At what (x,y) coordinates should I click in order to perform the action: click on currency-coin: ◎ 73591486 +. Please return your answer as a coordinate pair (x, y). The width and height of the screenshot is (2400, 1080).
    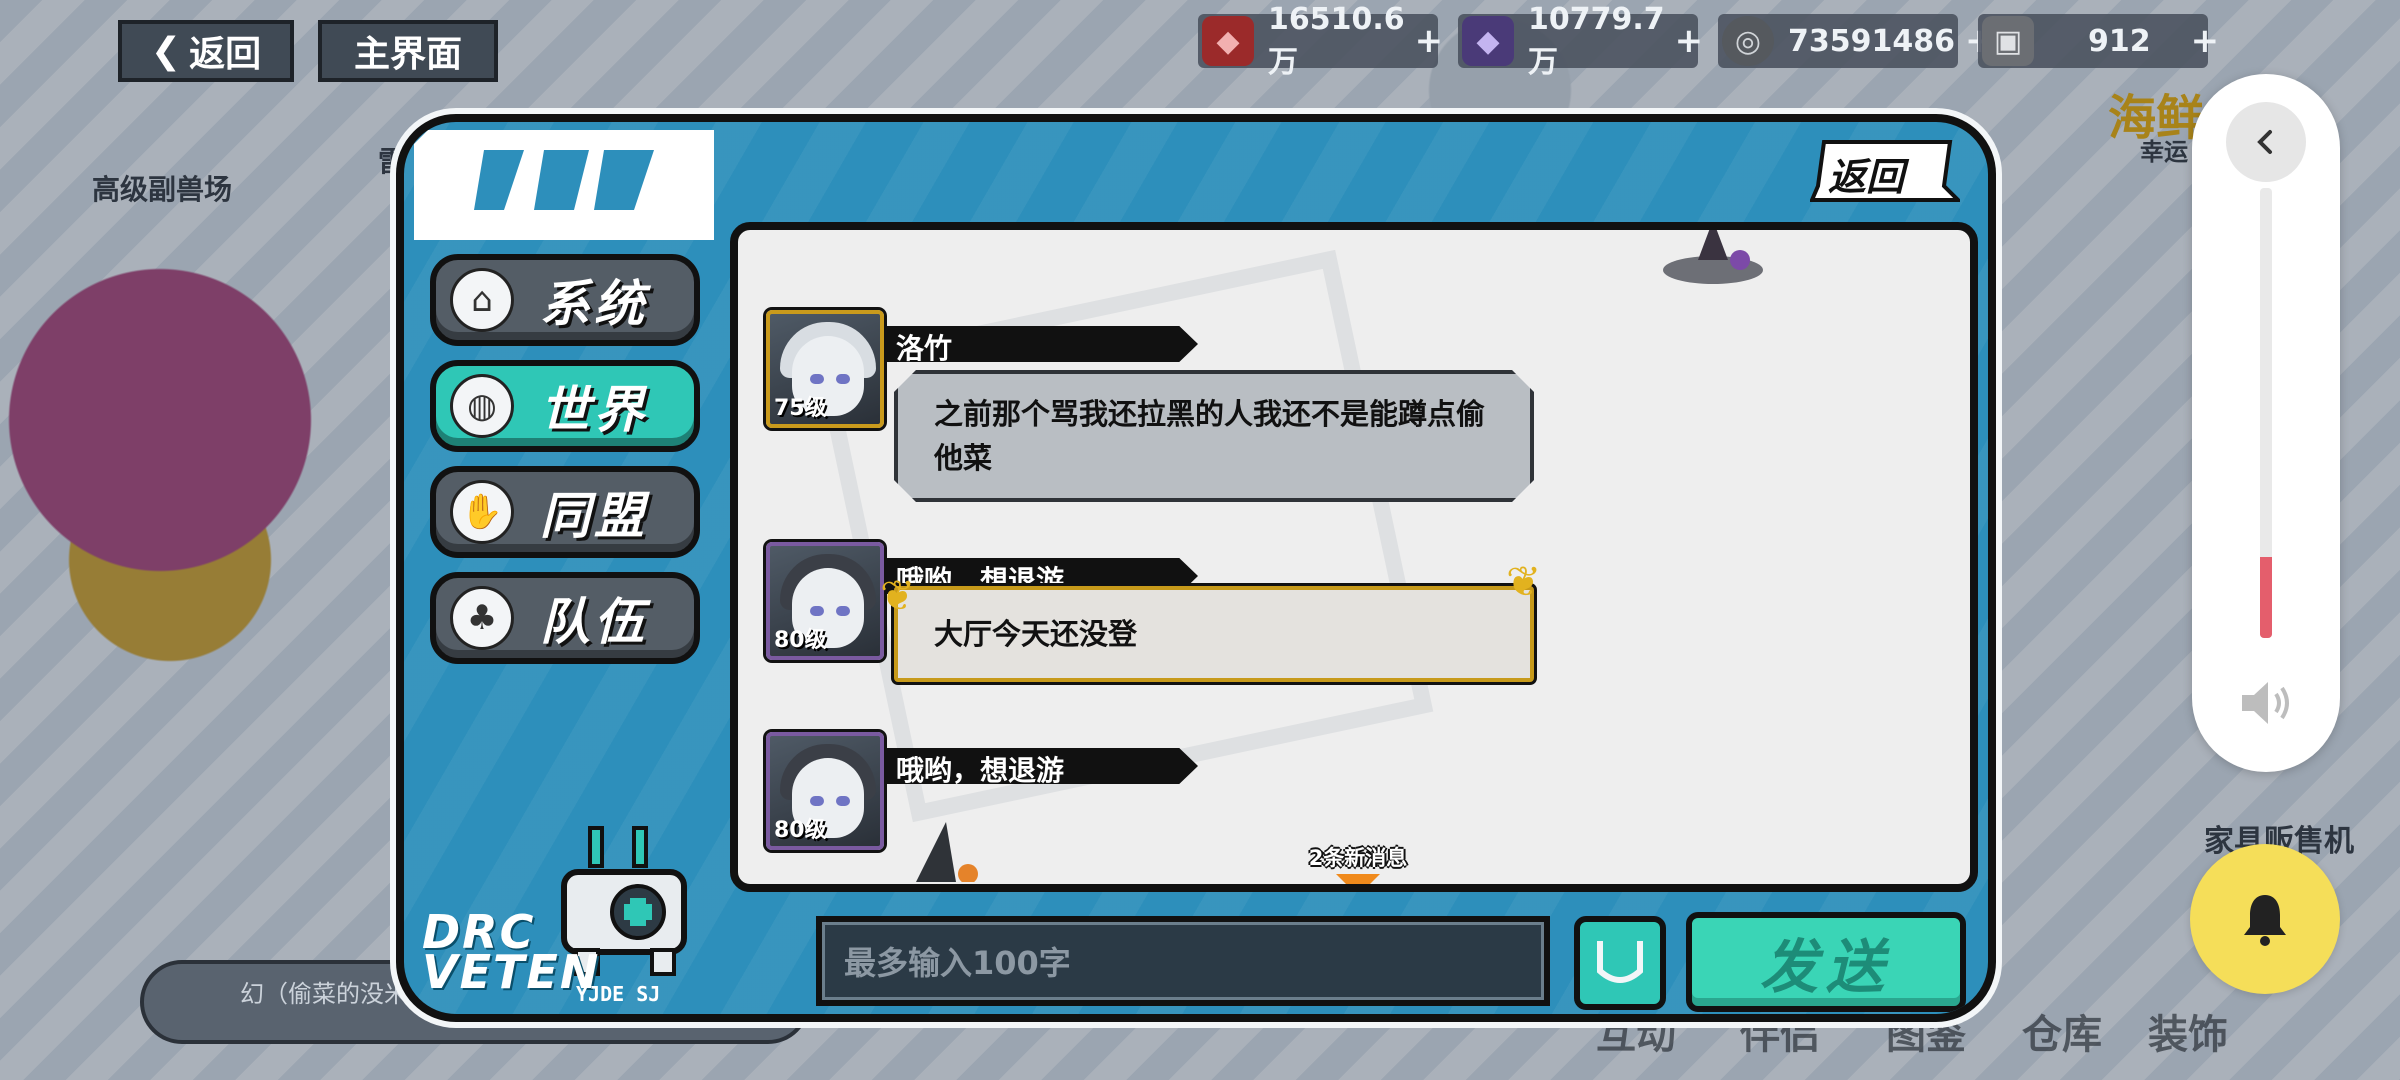
    Looking at the image, I should click on (1856, 41).